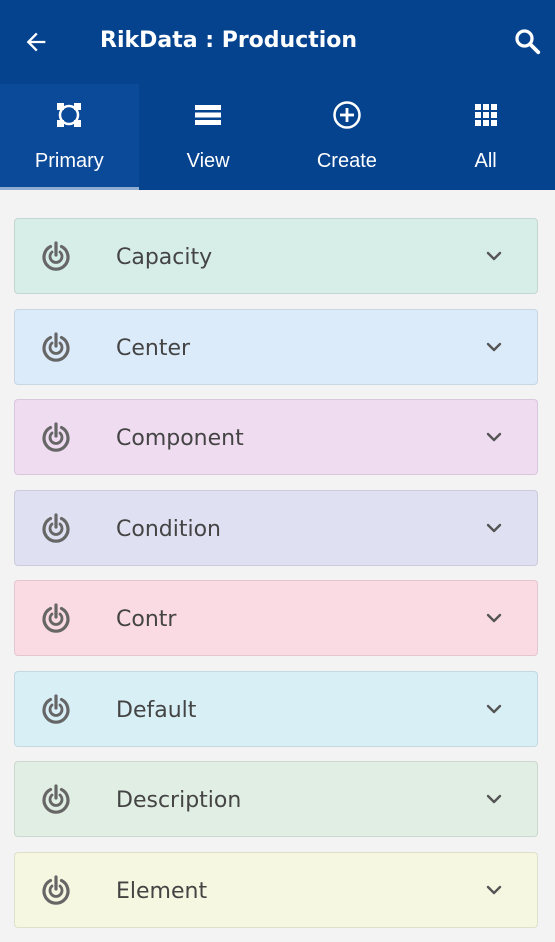  What do you see at coordinates (164, 257) in the screenshot?
I see `list-item-label: Capacity` at bounding box center [164, 257].